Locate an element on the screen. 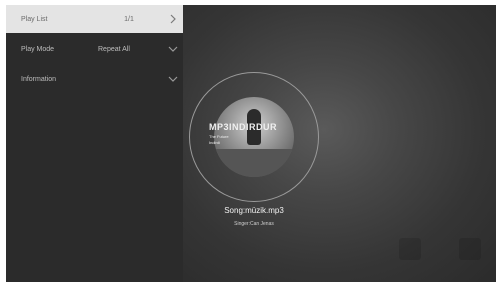 The height and width of the screenshot is (287, 502). chevron-right-icon is located at coordinates (173, 19).